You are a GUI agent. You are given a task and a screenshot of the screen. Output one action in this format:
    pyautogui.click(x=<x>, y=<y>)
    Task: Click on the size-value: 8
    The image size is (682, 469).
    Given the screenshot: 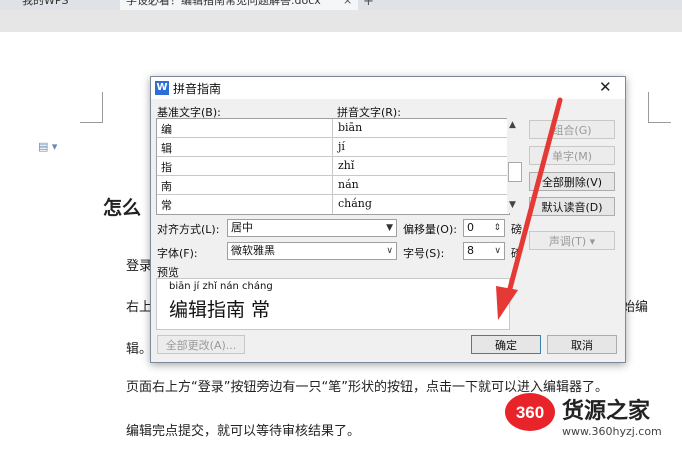 What is the action you would take?
    pyautogui.click(x=470, y=250)
    